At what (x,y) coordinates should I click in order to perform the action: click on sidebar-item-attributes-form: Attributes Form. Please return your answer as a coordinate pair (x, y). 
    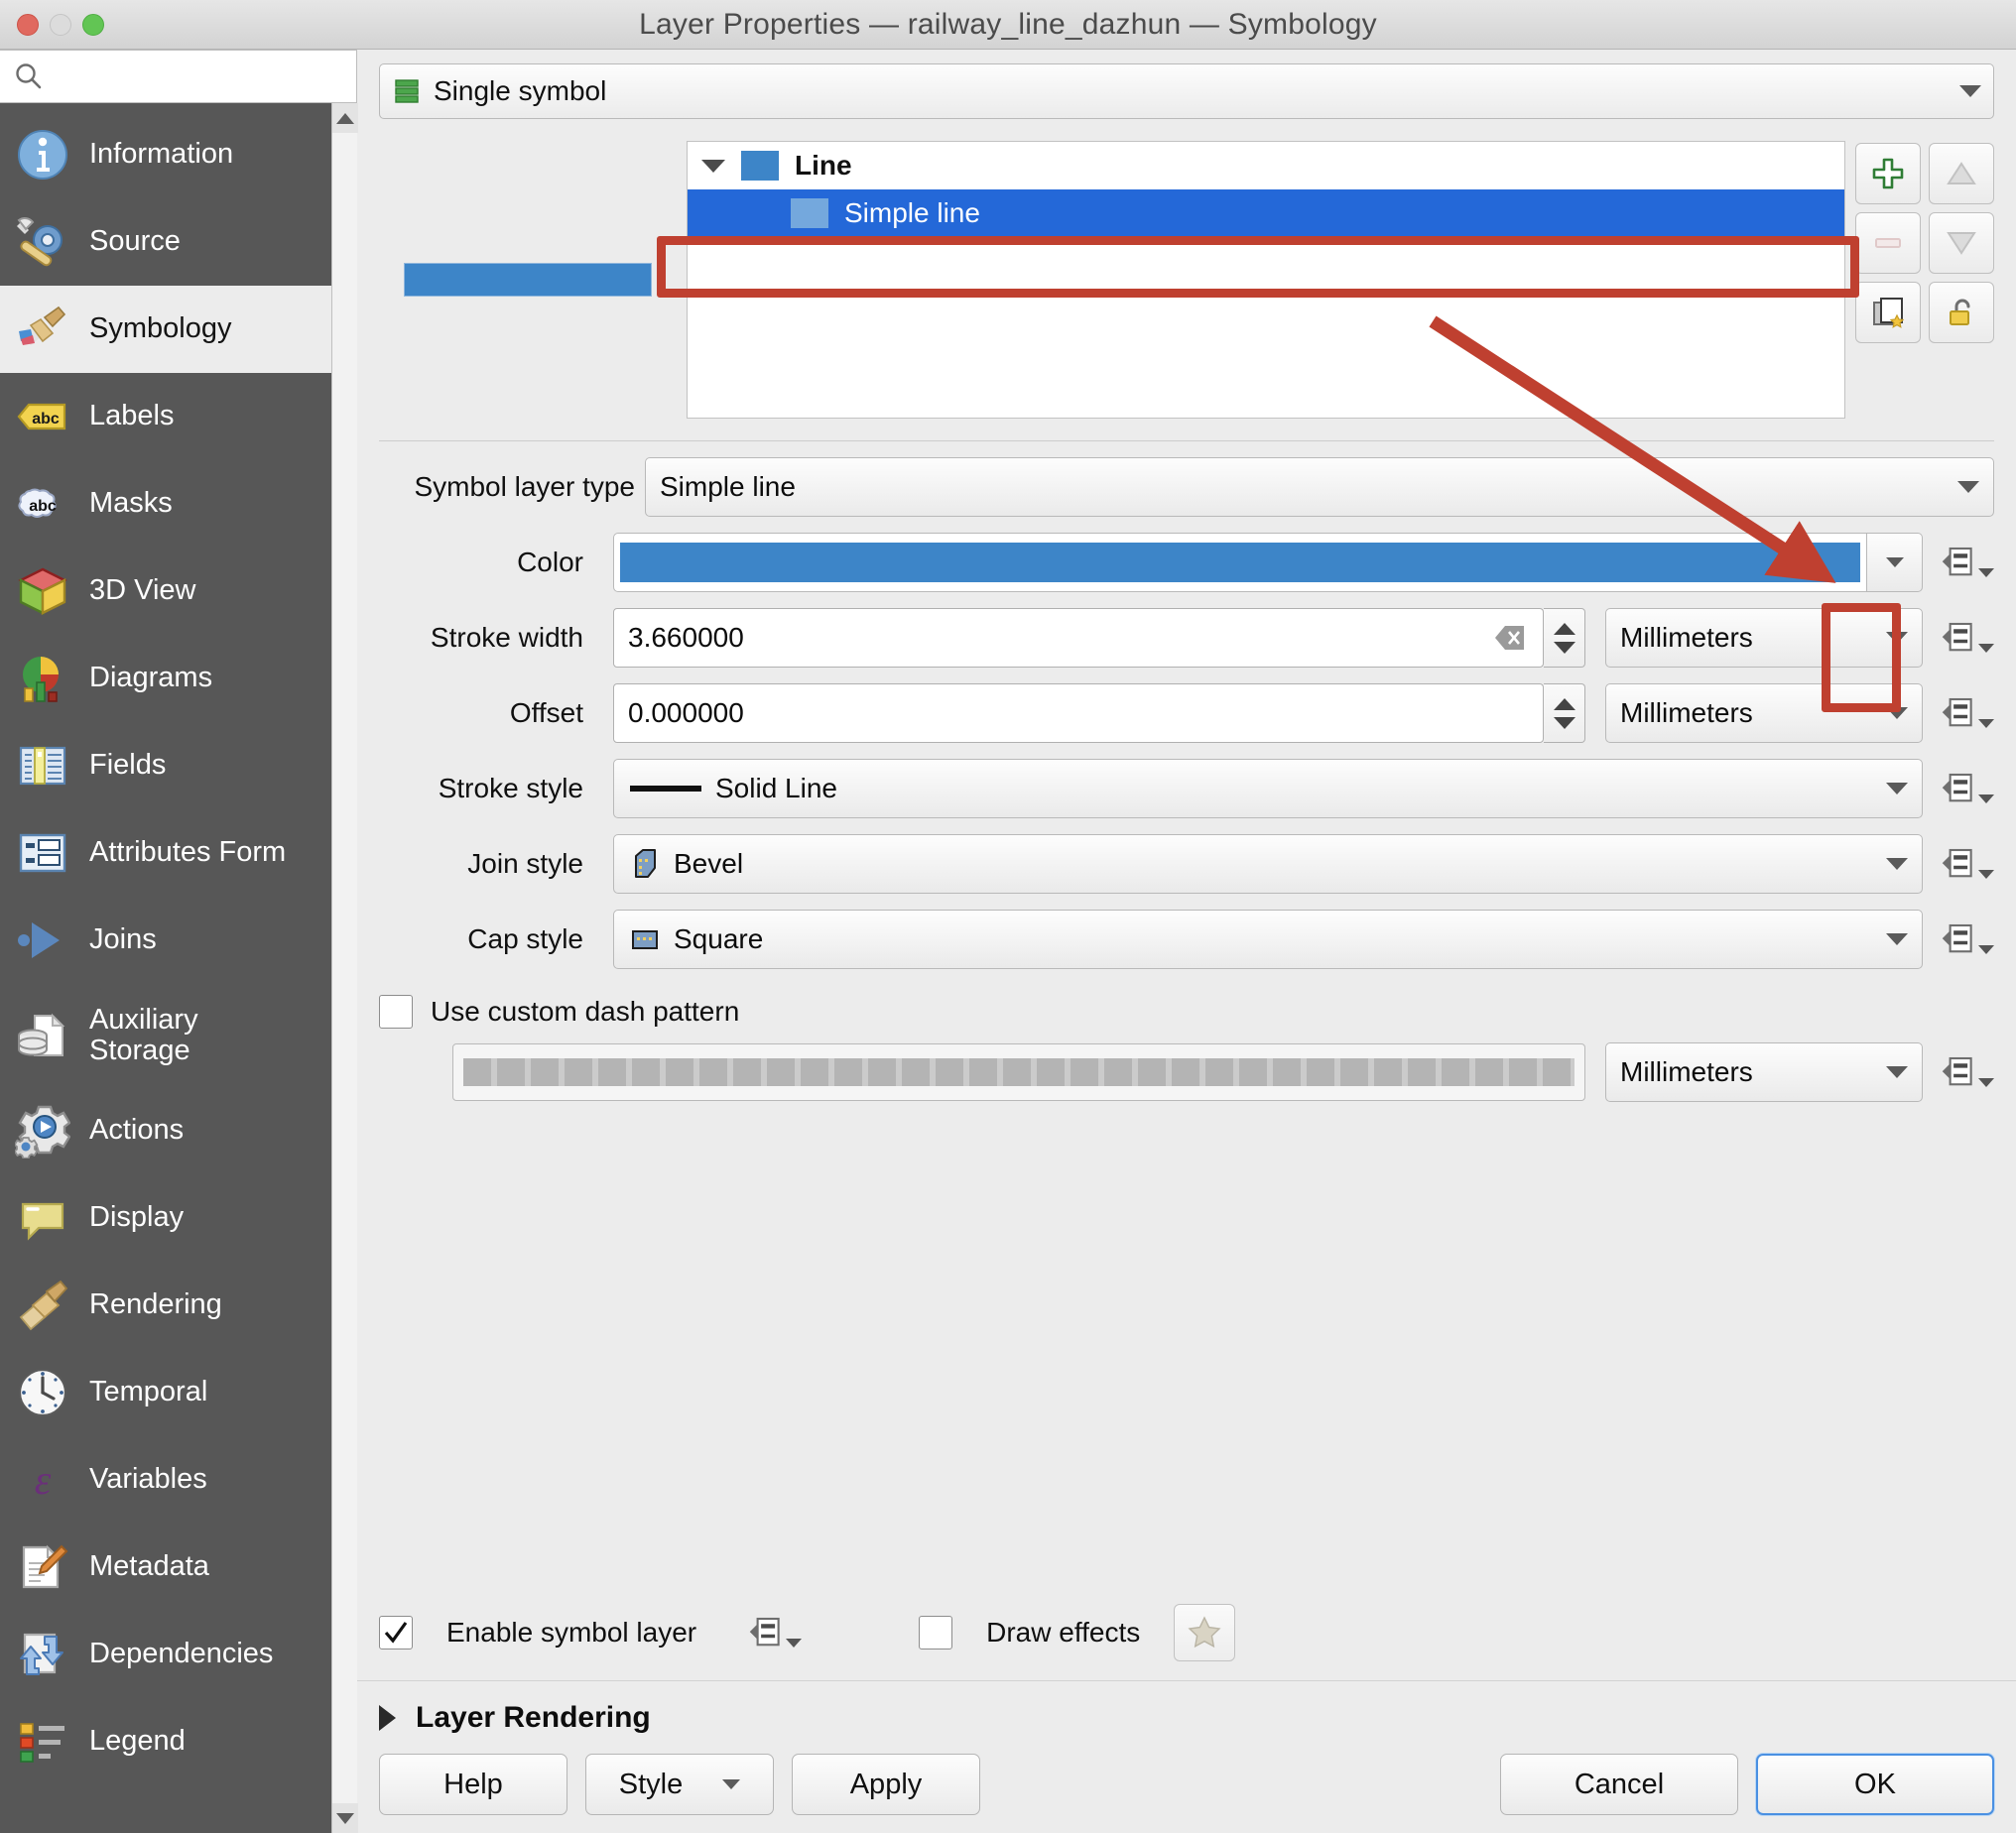
    Looking at the image, I should click on (165, 853).